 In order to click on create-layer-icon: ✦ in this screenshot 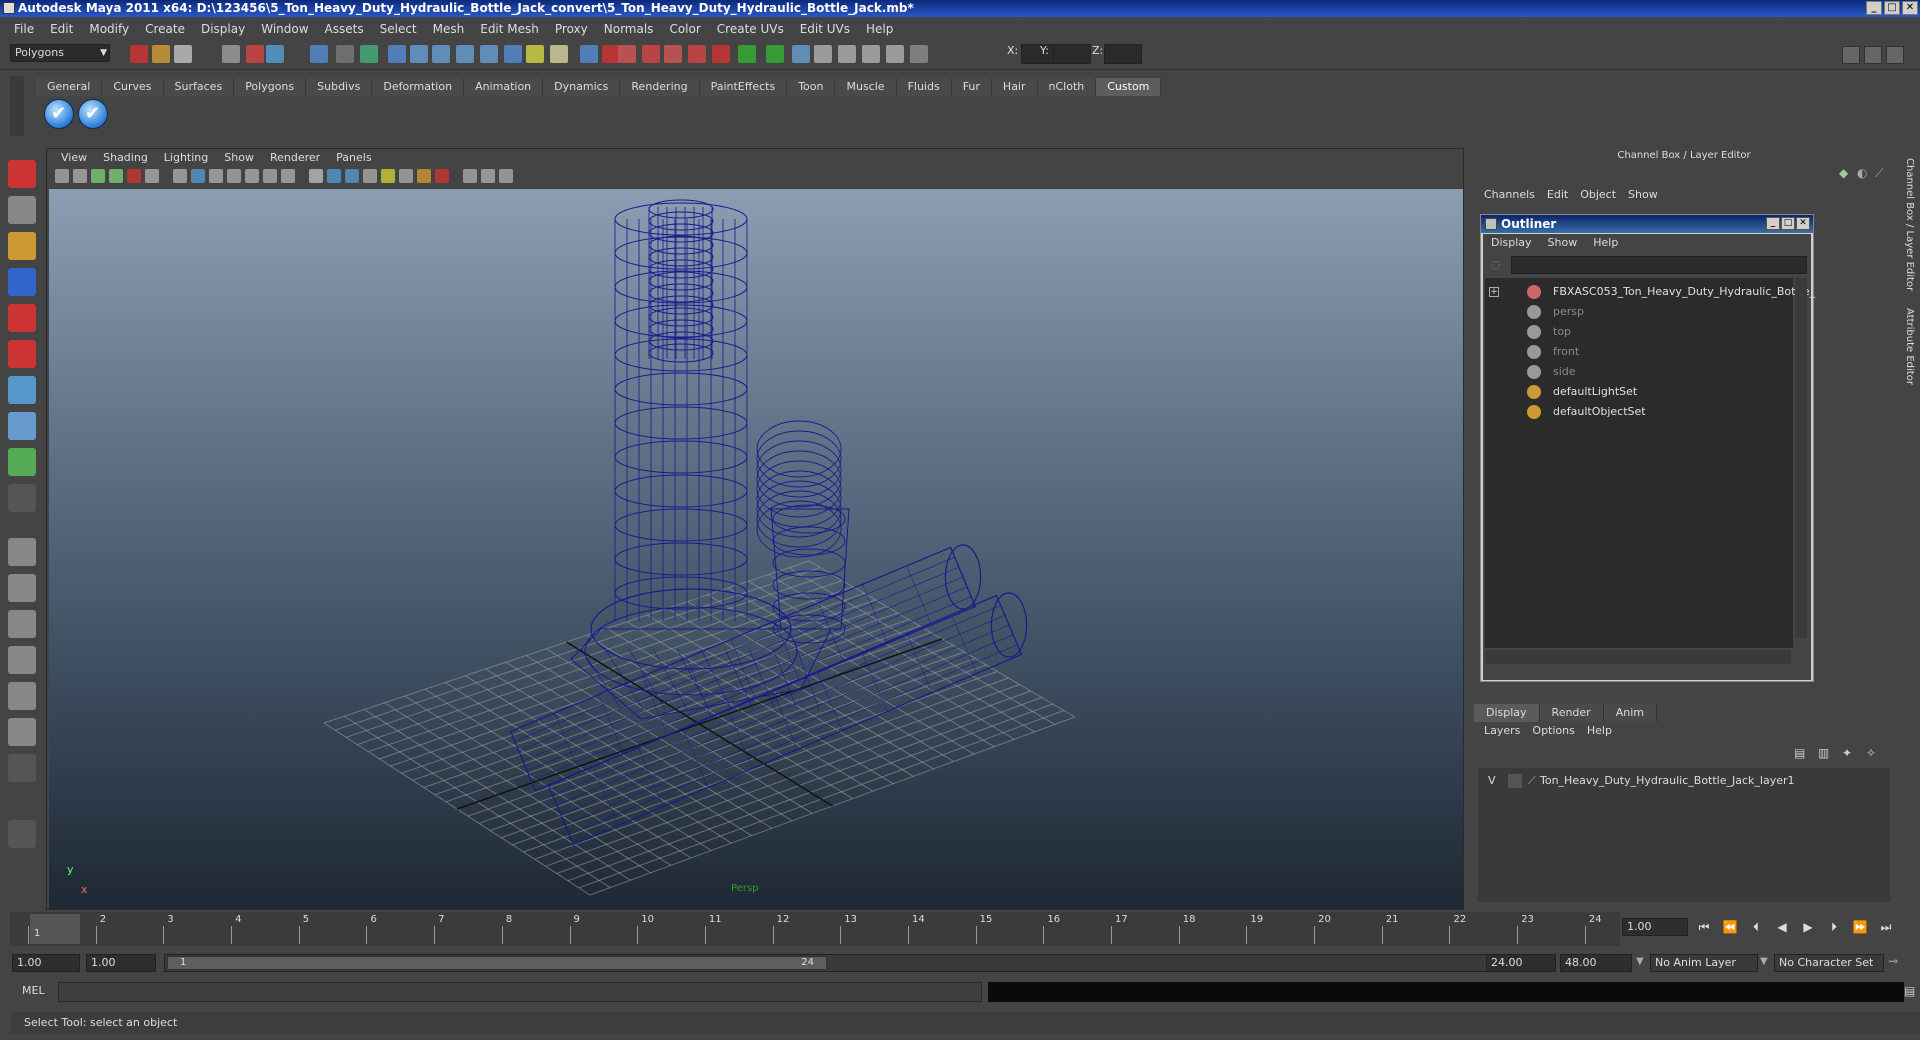, I will do `click(1847, 753)`.